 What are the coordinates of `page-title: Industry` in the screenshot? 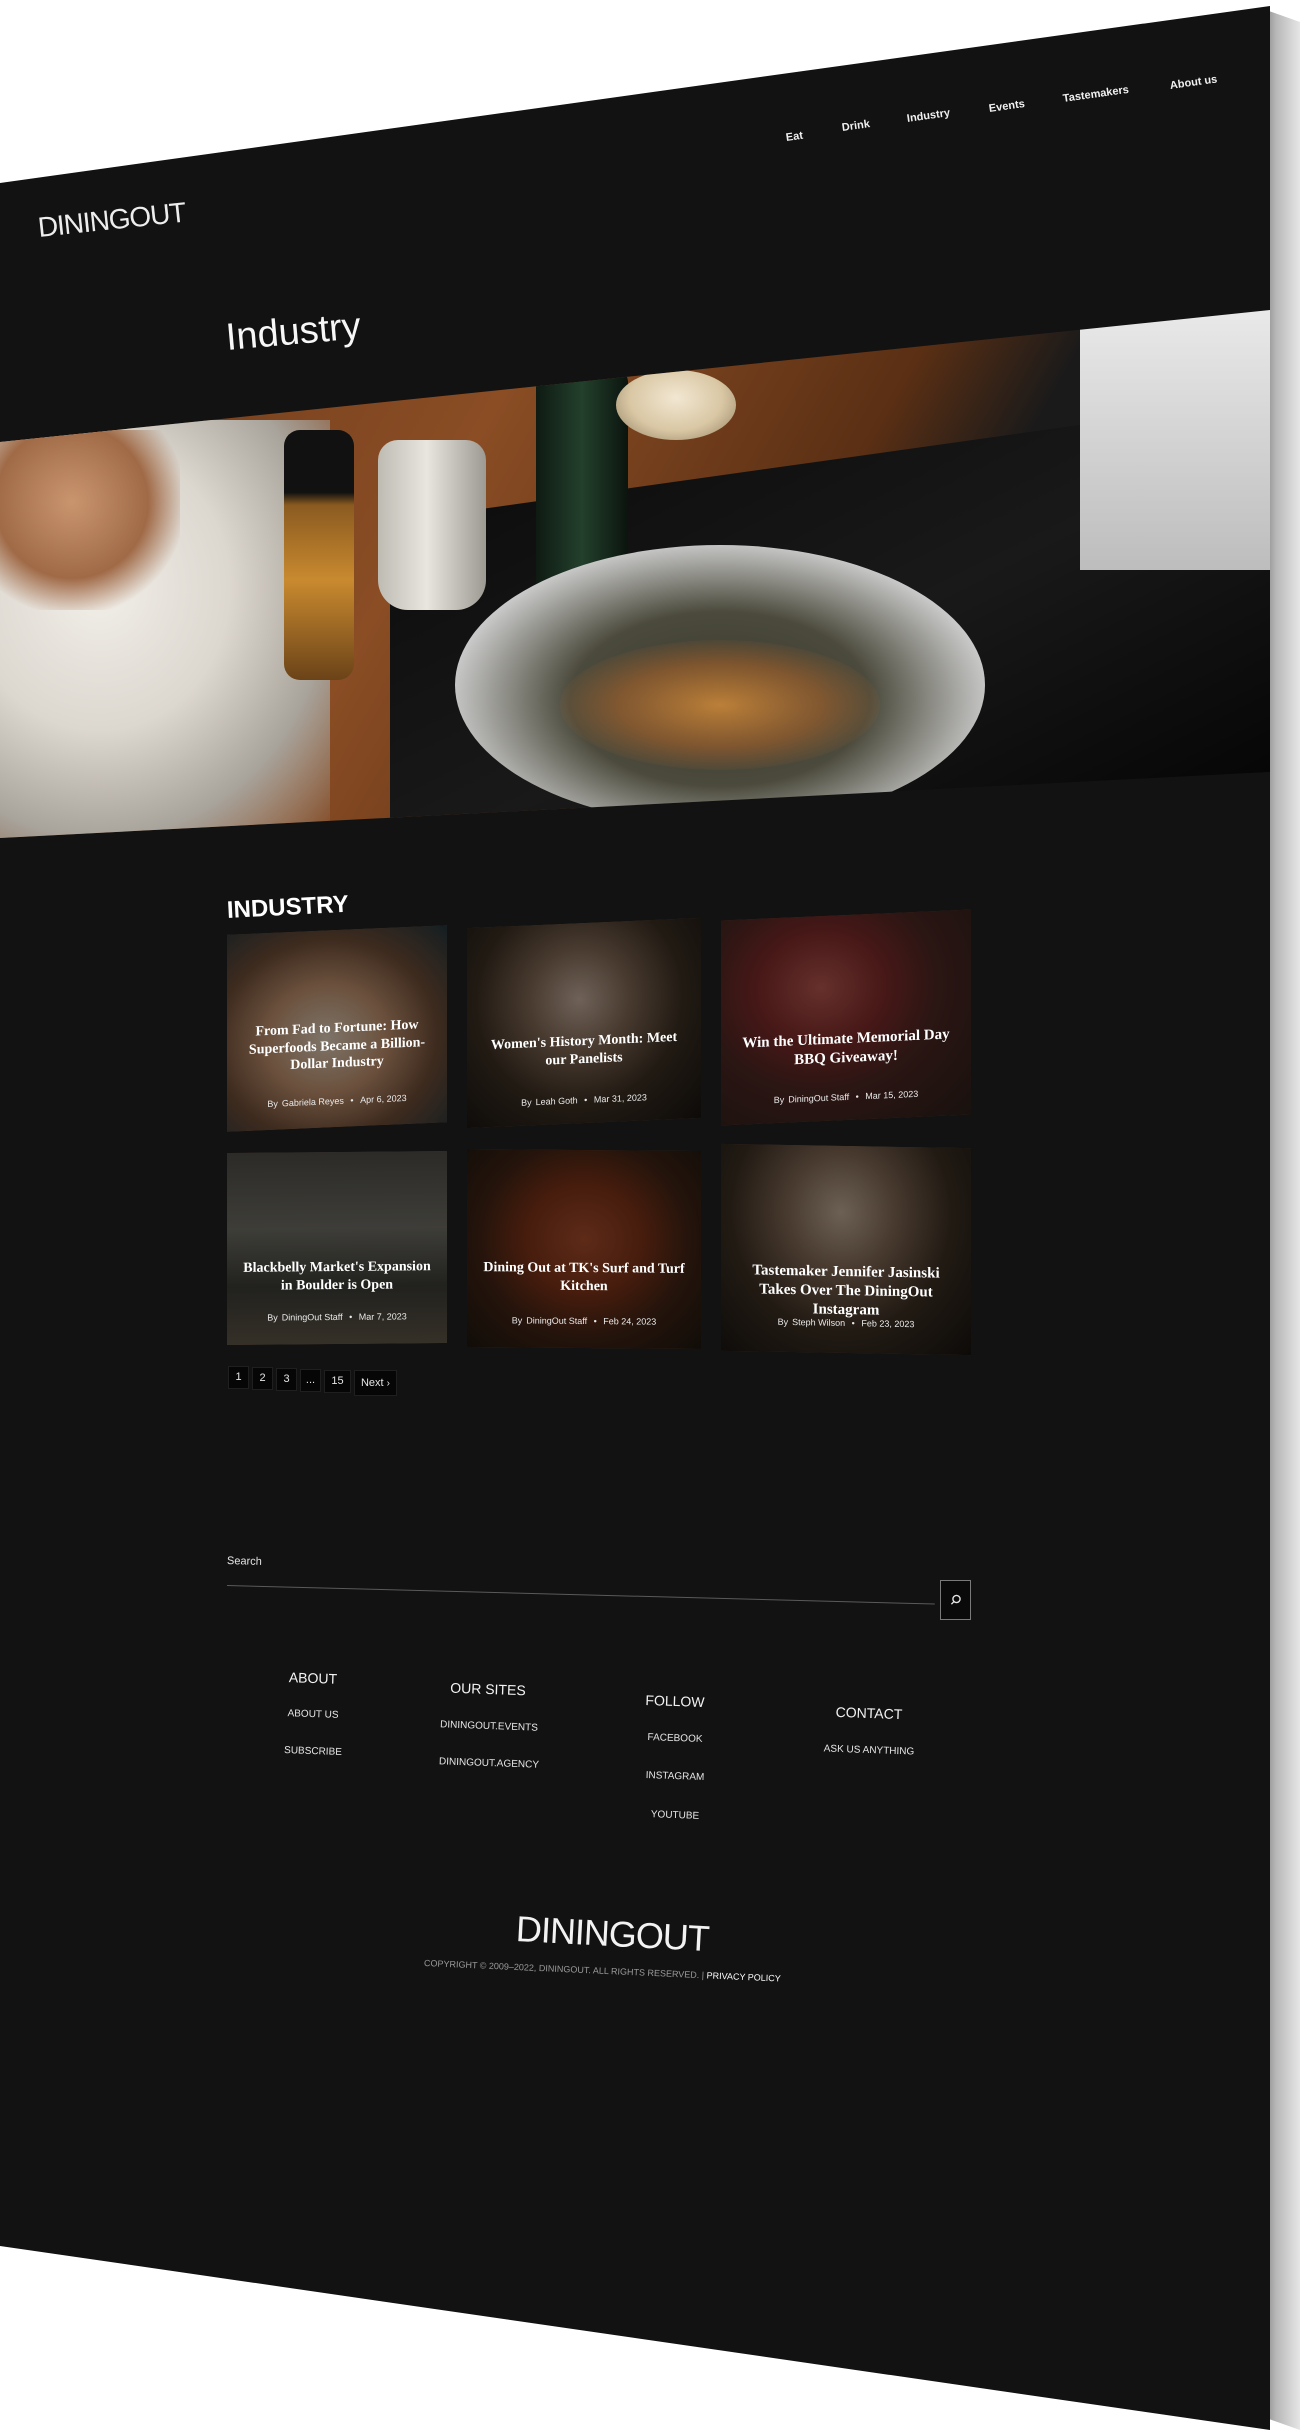 It's located at (293, 332).